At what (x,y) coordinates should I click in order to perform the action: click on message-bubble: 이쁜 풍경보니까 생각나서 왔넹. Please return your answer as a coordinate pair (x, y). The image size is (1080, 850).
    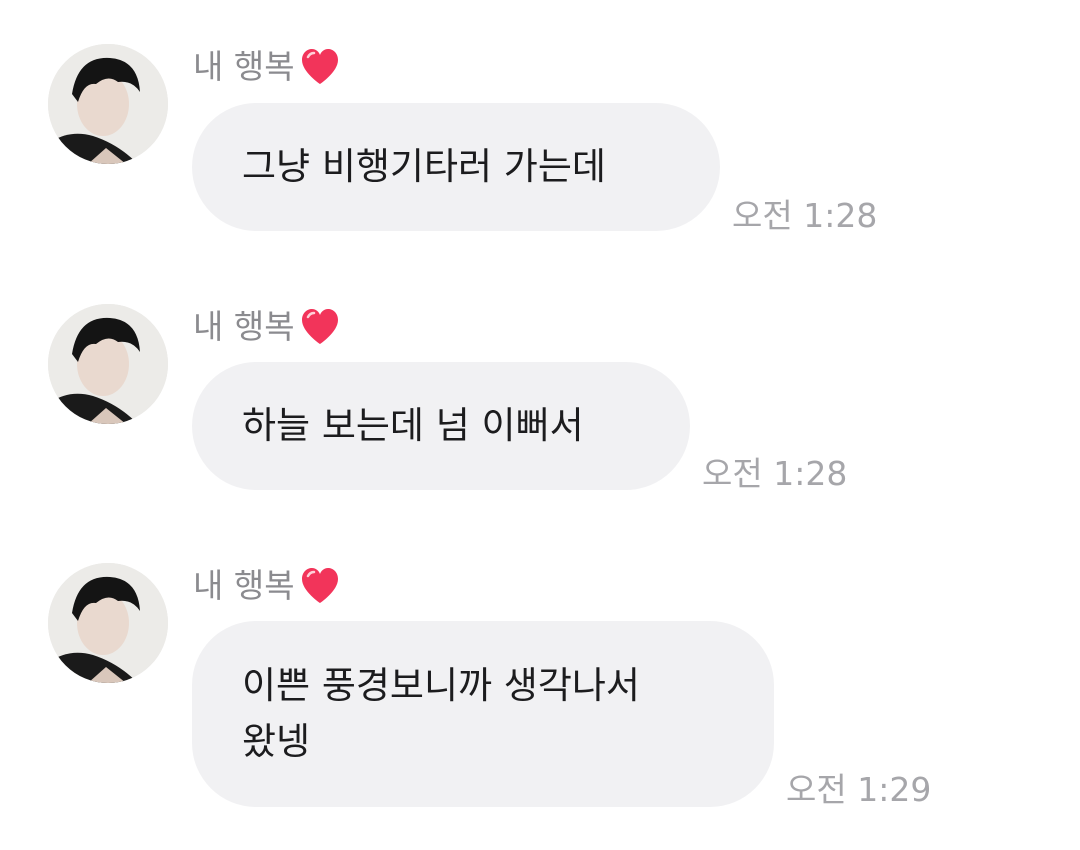
    Looking at the image, I should click on (483, 714).